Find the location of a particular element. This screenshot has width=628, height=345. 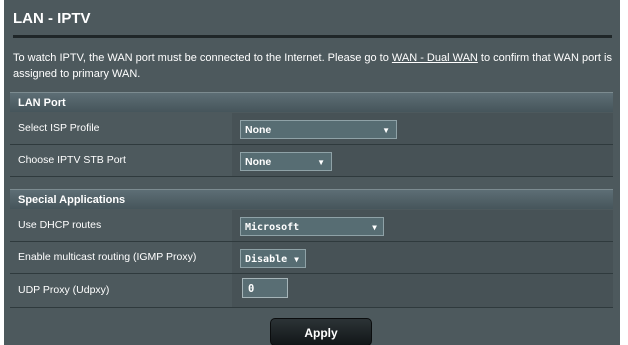

page-scrollbar is located at coordinates (624, 172).